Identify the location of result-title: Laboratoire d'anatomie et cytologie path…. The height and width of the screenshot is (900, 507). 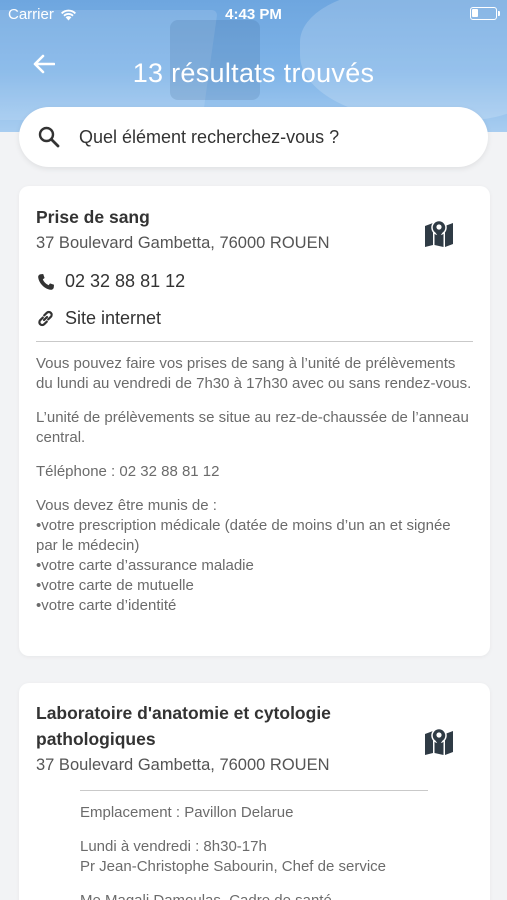
(183, 726).